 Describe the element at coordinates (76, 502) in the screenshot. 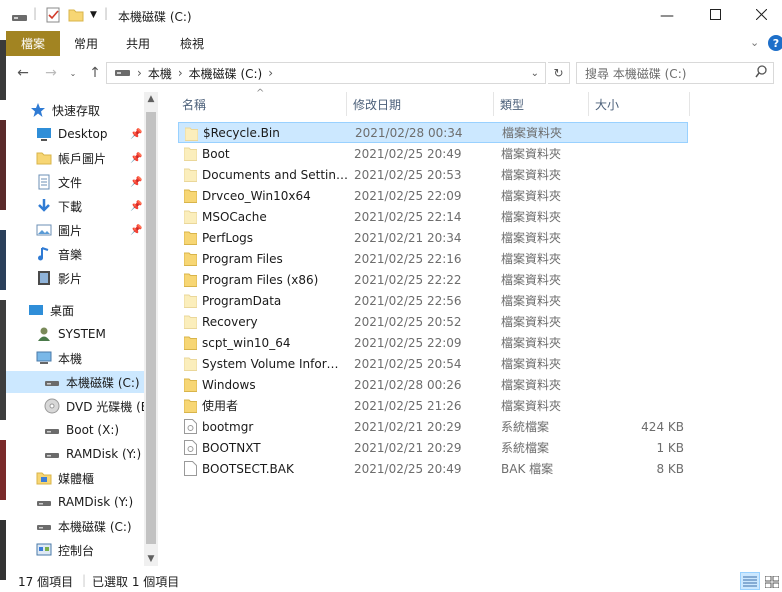

I see `nav-item-ramdisk-network: RAMDisk (Y:)` at that location.